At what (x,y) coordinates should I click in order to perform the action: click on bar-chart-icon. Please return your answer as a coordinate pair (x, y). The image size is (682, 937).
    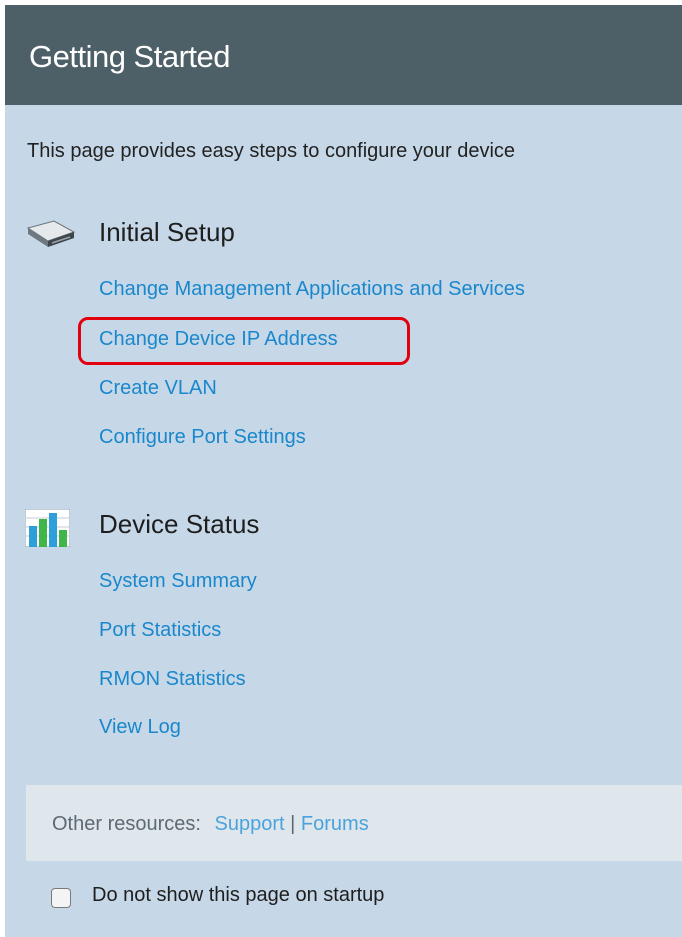
    Looking at the image, I should click on (47, 528).